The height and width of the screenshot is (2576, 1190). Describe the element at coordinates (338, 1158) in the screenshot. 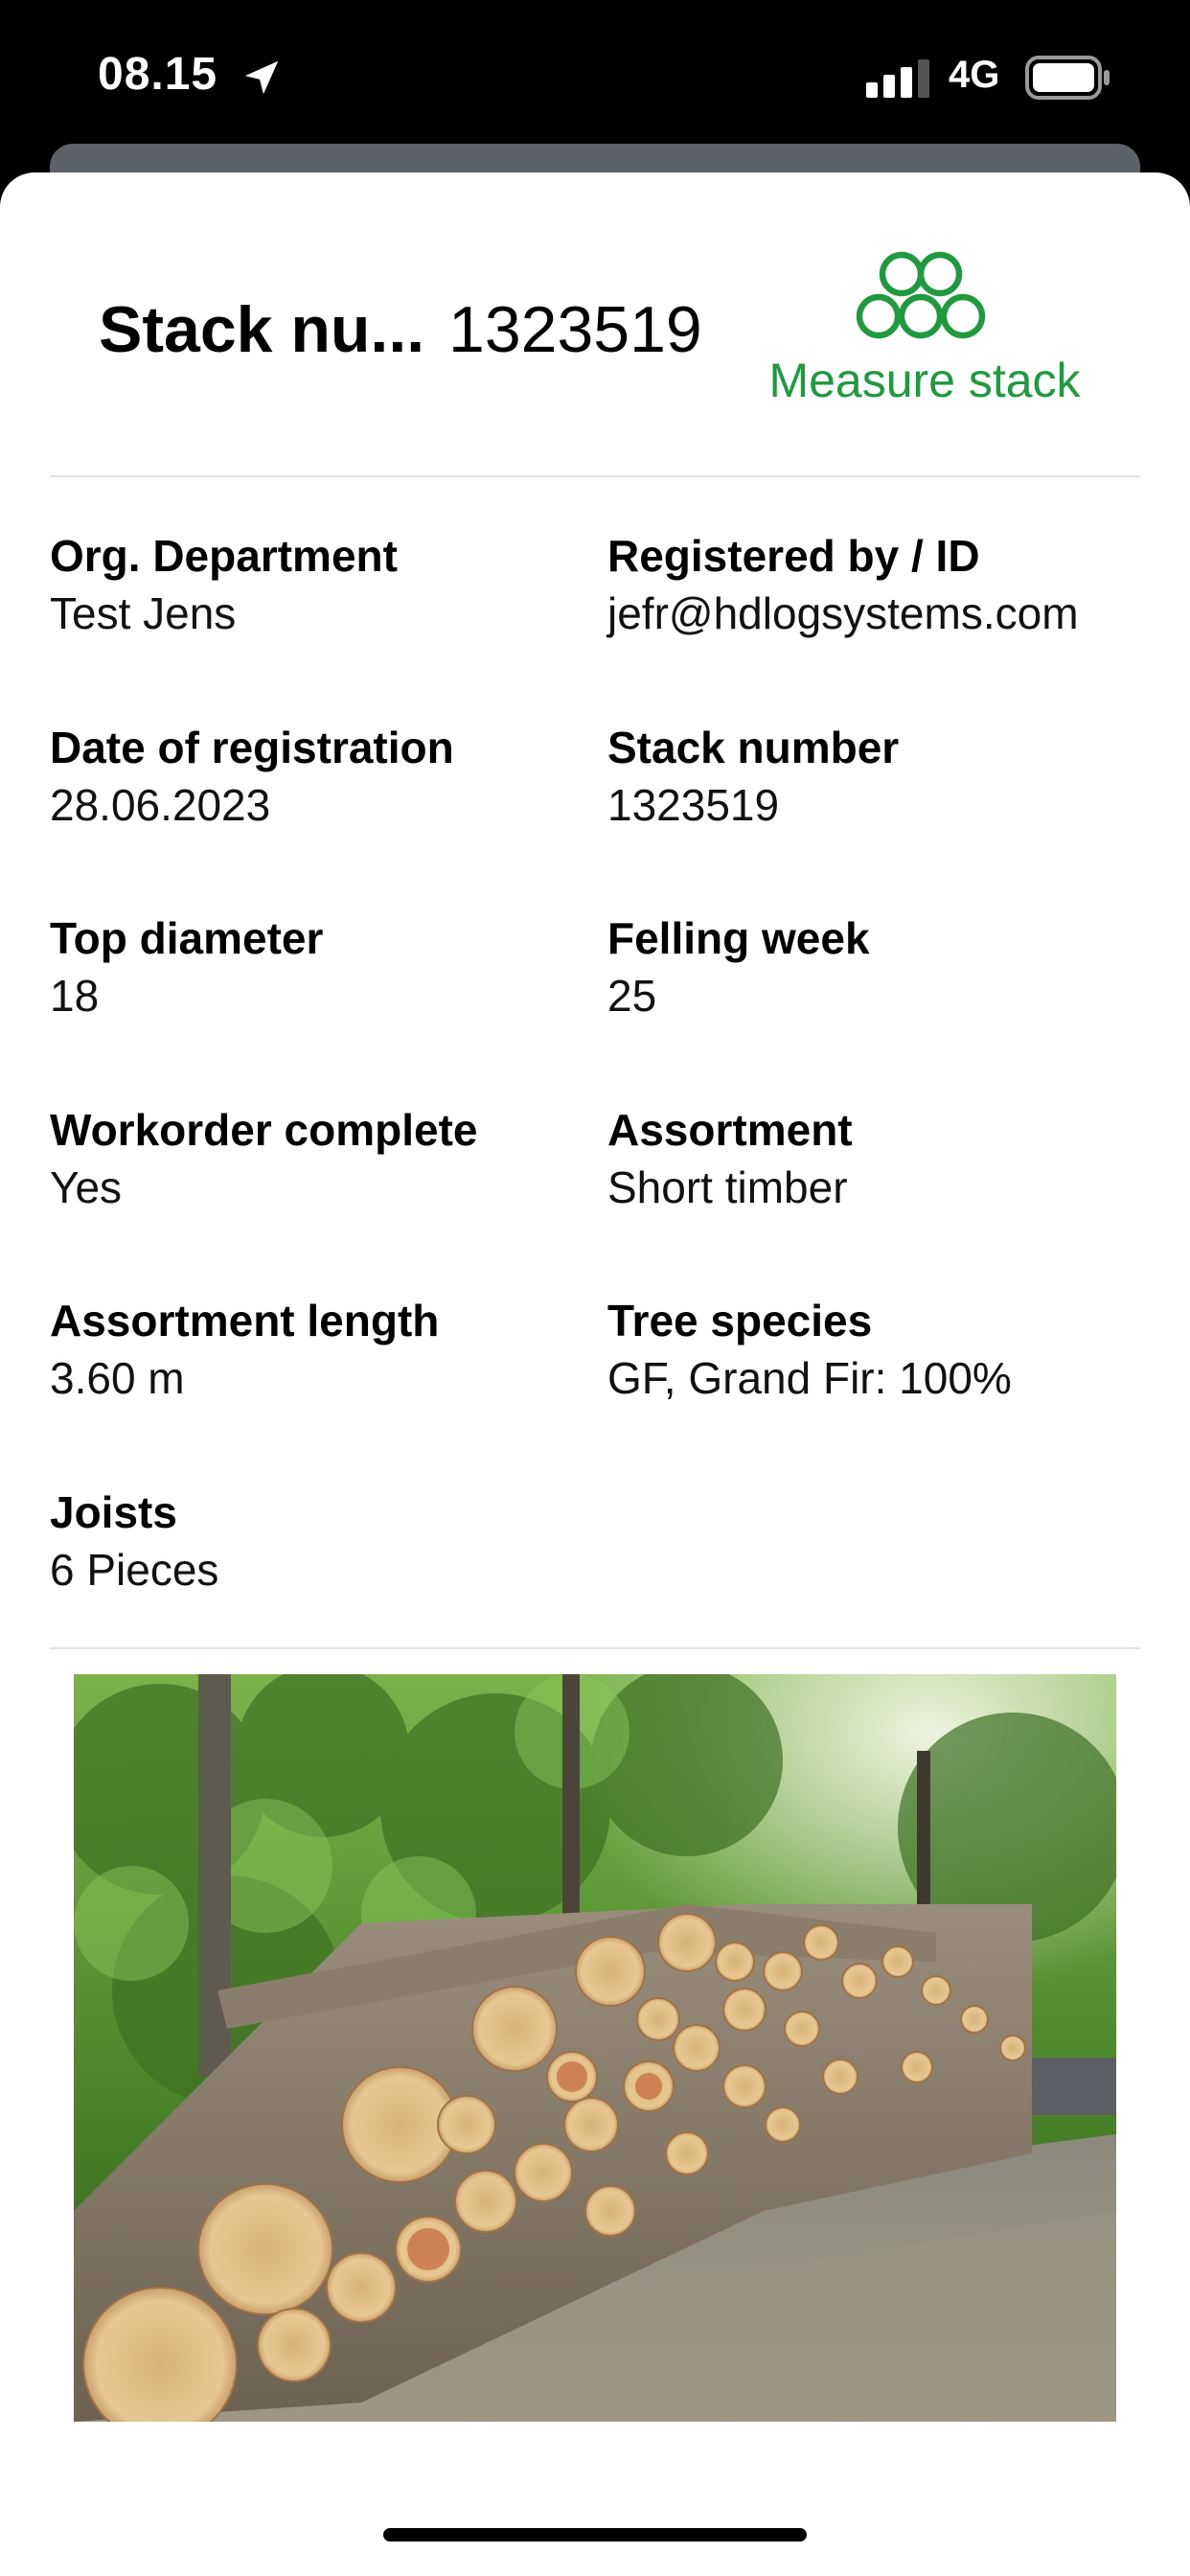

I see `field-workorder-complete: Workorder complete Yes` at that location.